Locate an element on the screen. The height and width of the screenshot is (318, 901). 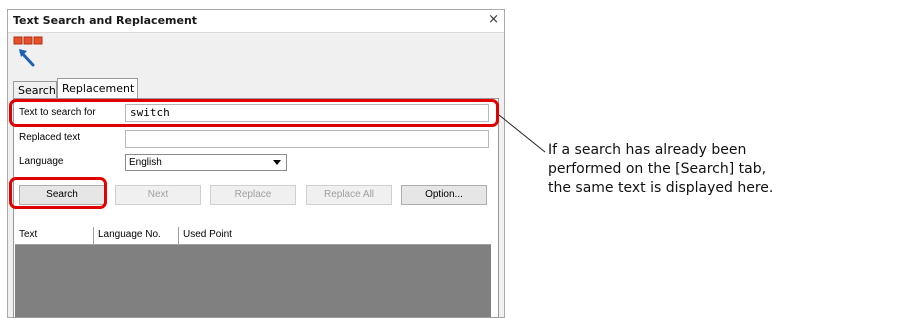
callout-line: If a search has already been is located at coordinates (647, 150).